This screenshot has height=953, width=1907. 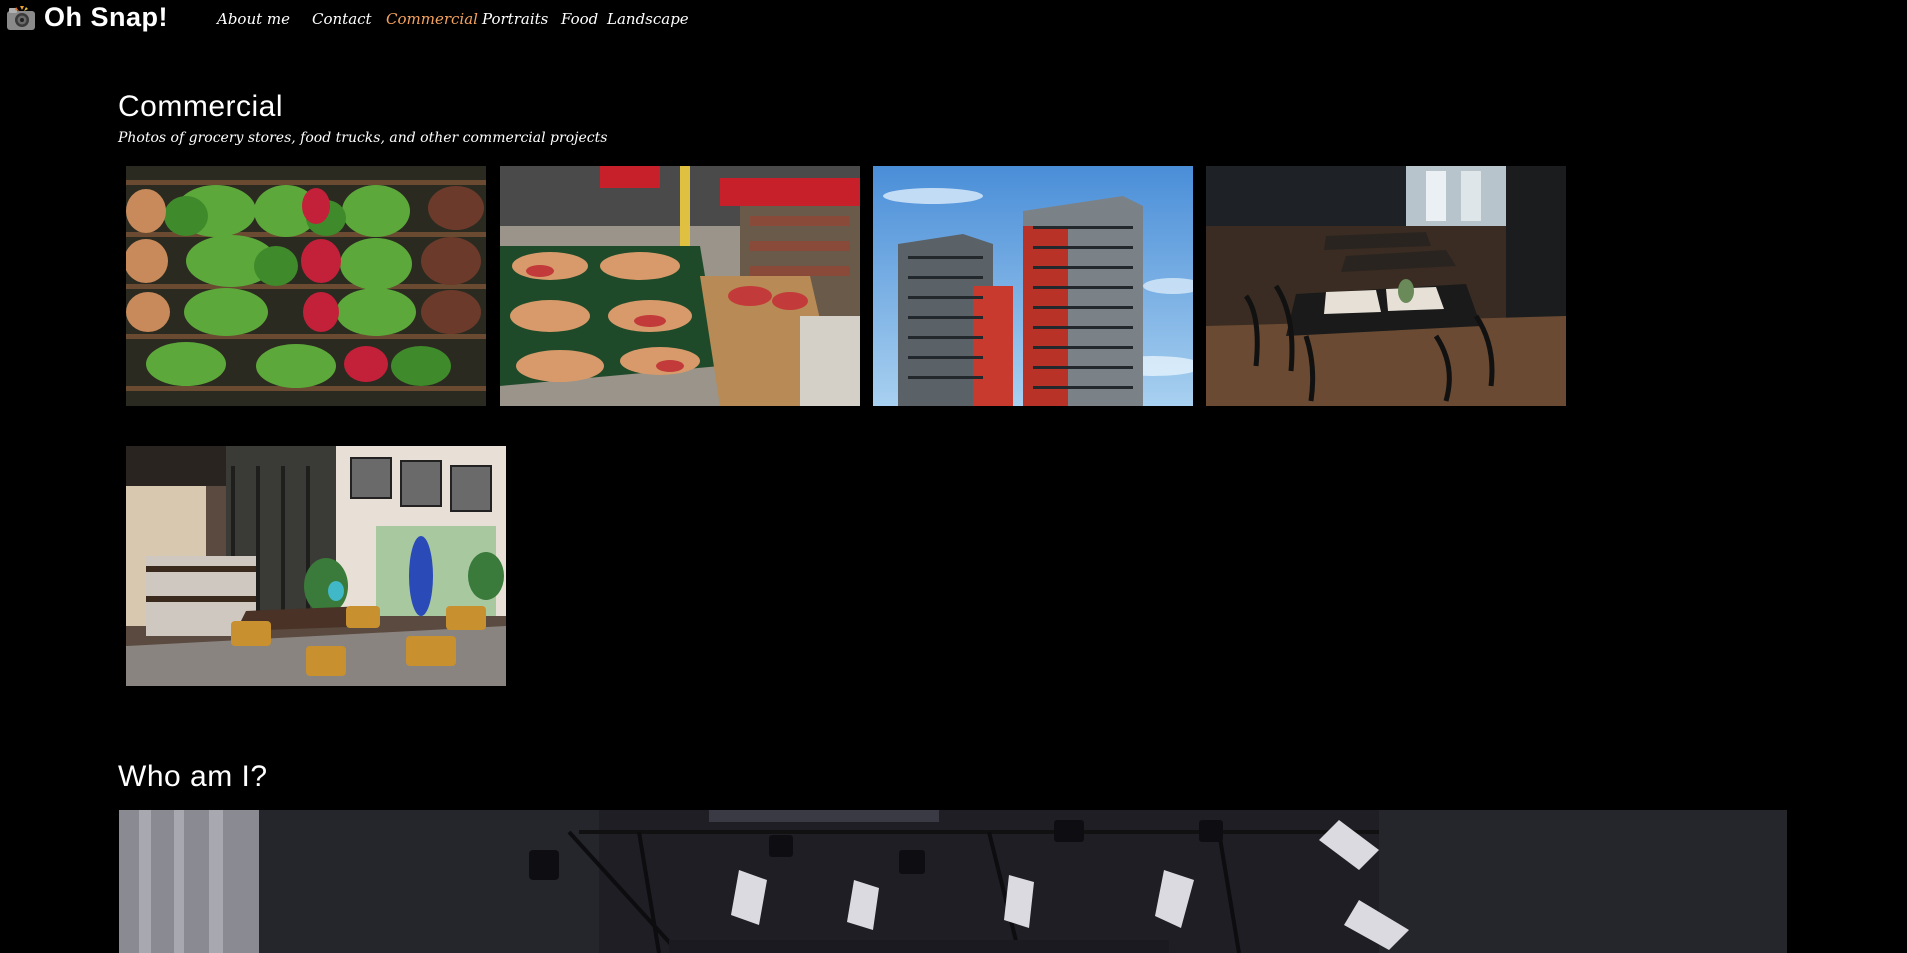 What do you see at coordinates (1386, 286) in the screenshot?
I see `restaurant-dining-room-photo` at bounding box center [1386, 286].